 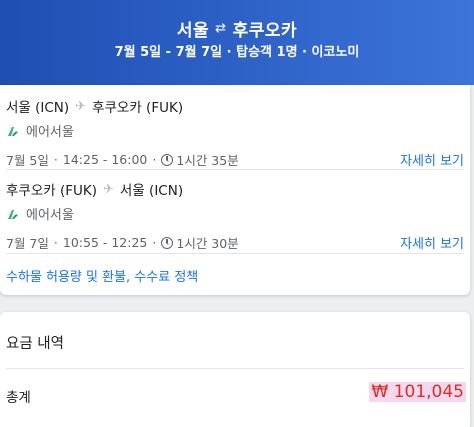 What do you see at coordinates (237, 52) in the screenshot?
I see `trip-summary: 7월 5일 - 7월 7일 · 탑승객 1명 · 이코노미` at bounding box center [237, 52].